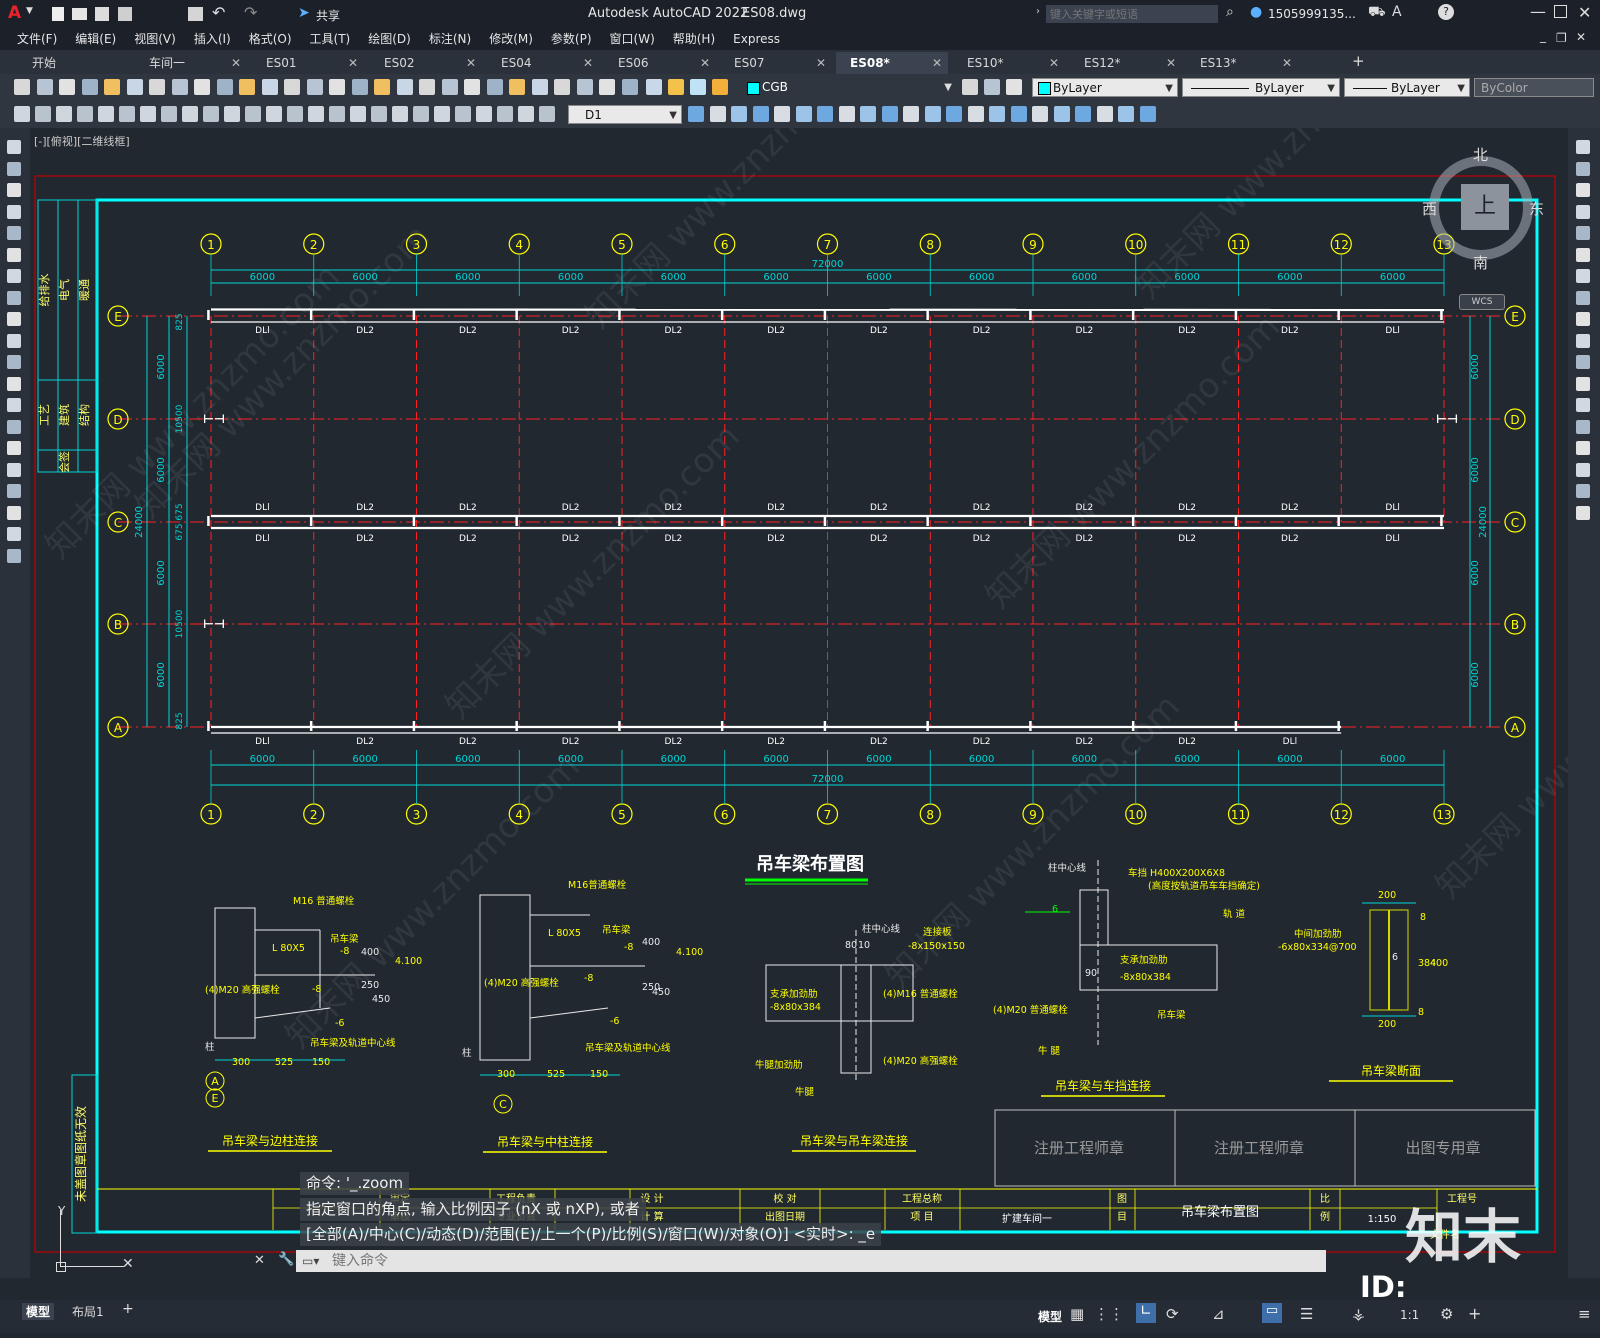 This screenshot has width=1600, height=1338. I want to click on command-customize-icon: 🔧, so click(286, 1259).